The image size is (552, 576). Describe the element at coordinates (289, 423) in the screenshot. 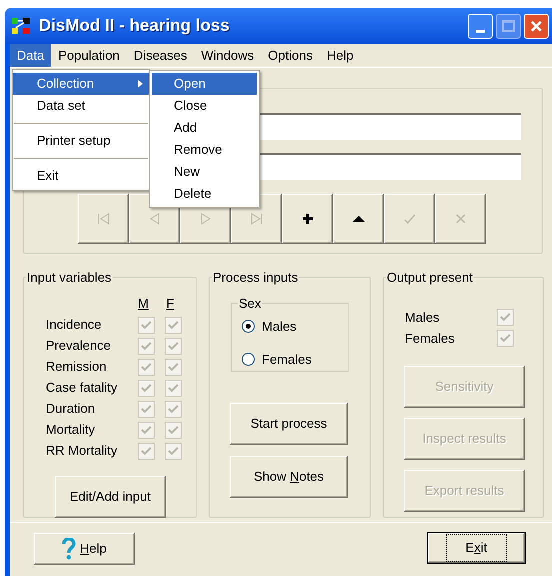

I see `process-button: Start process` at that location.